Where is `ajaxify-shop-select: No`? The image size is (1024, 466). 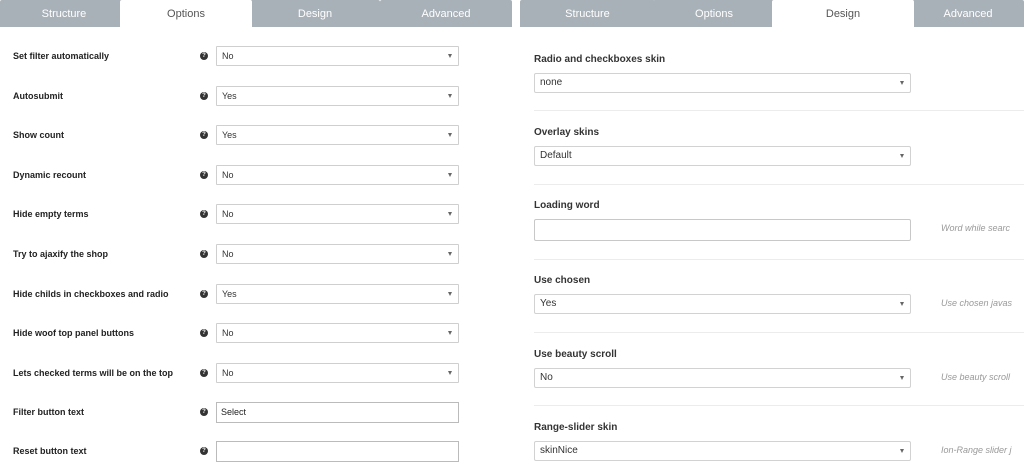 ajaxify-shop-select: No is located at coordinates (337, 254).